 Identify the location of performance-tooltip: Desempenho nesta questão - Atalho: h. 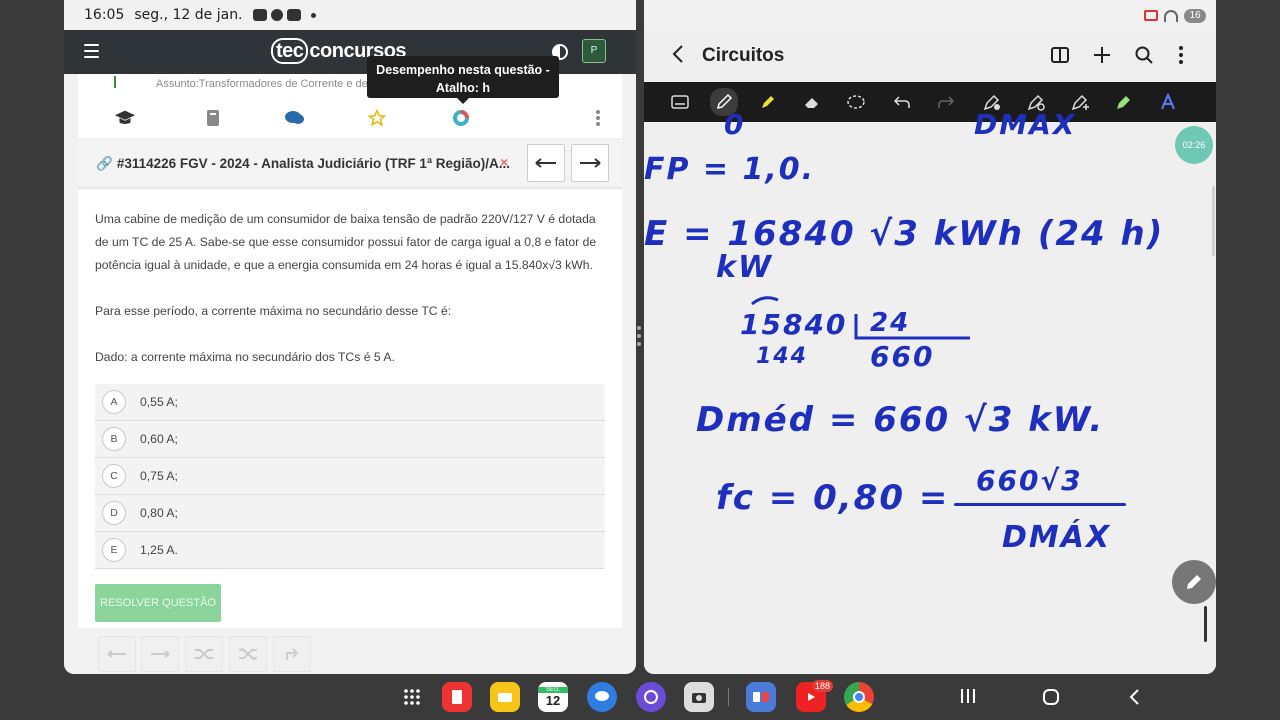
(463, 80).